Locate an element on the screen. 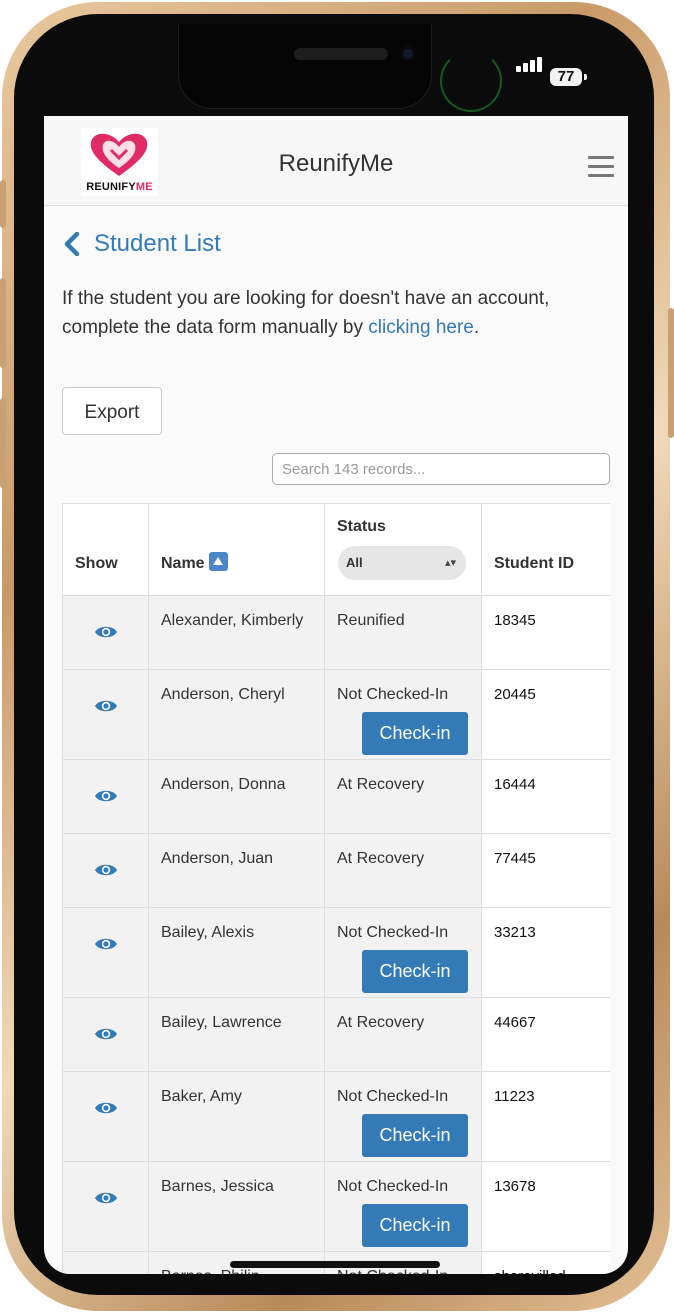  status-filter-value: All is located at coordinates (354, 562).